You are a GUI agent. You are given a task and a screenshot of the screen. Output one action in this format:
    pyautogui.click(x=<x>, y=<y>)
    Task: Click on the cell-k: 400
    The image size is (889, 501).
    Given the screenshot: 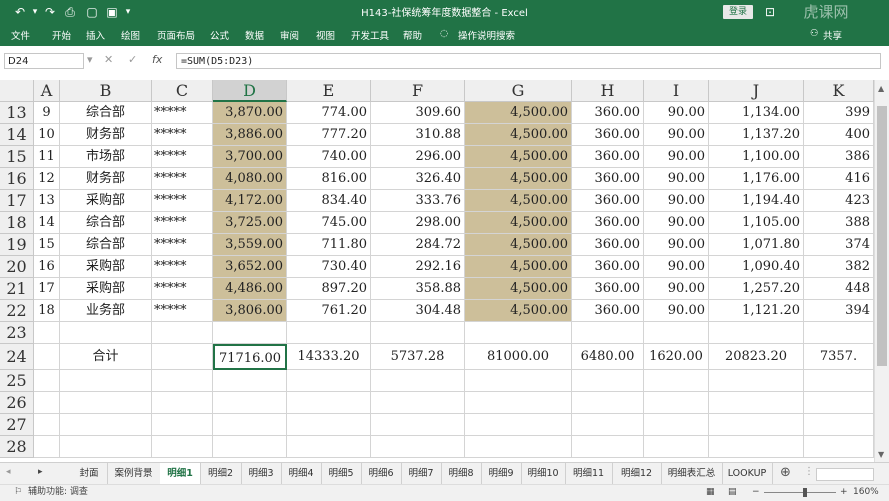 What is the action you would take?
    pyautogui.click(x=839, y=135)
    